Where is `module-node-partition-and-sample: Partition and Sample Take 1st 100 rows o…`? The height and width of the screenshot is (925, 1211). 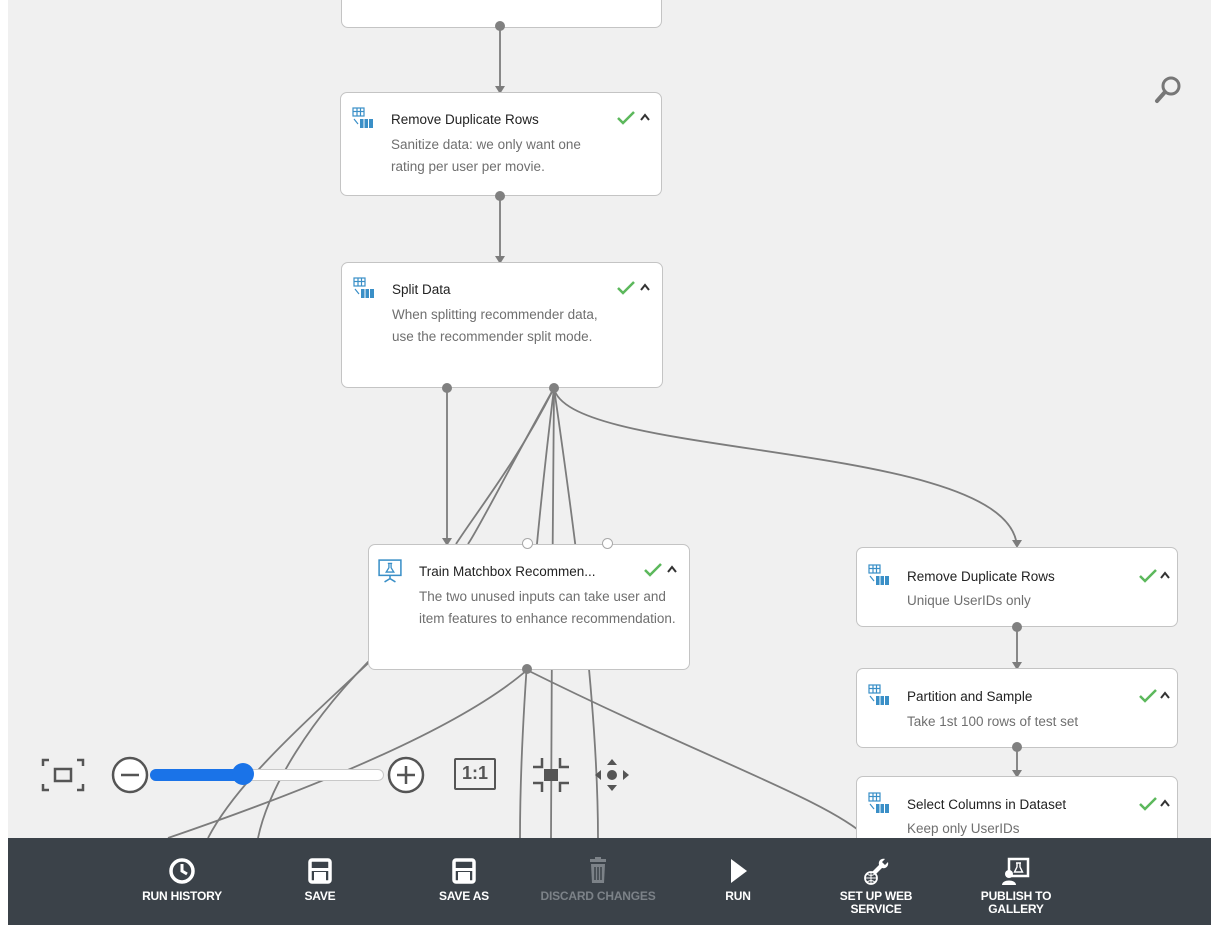 module-node-partition-and-sample: Partition and Sample Take 1st 100 rows o… is located at coordinates (1017, 708).